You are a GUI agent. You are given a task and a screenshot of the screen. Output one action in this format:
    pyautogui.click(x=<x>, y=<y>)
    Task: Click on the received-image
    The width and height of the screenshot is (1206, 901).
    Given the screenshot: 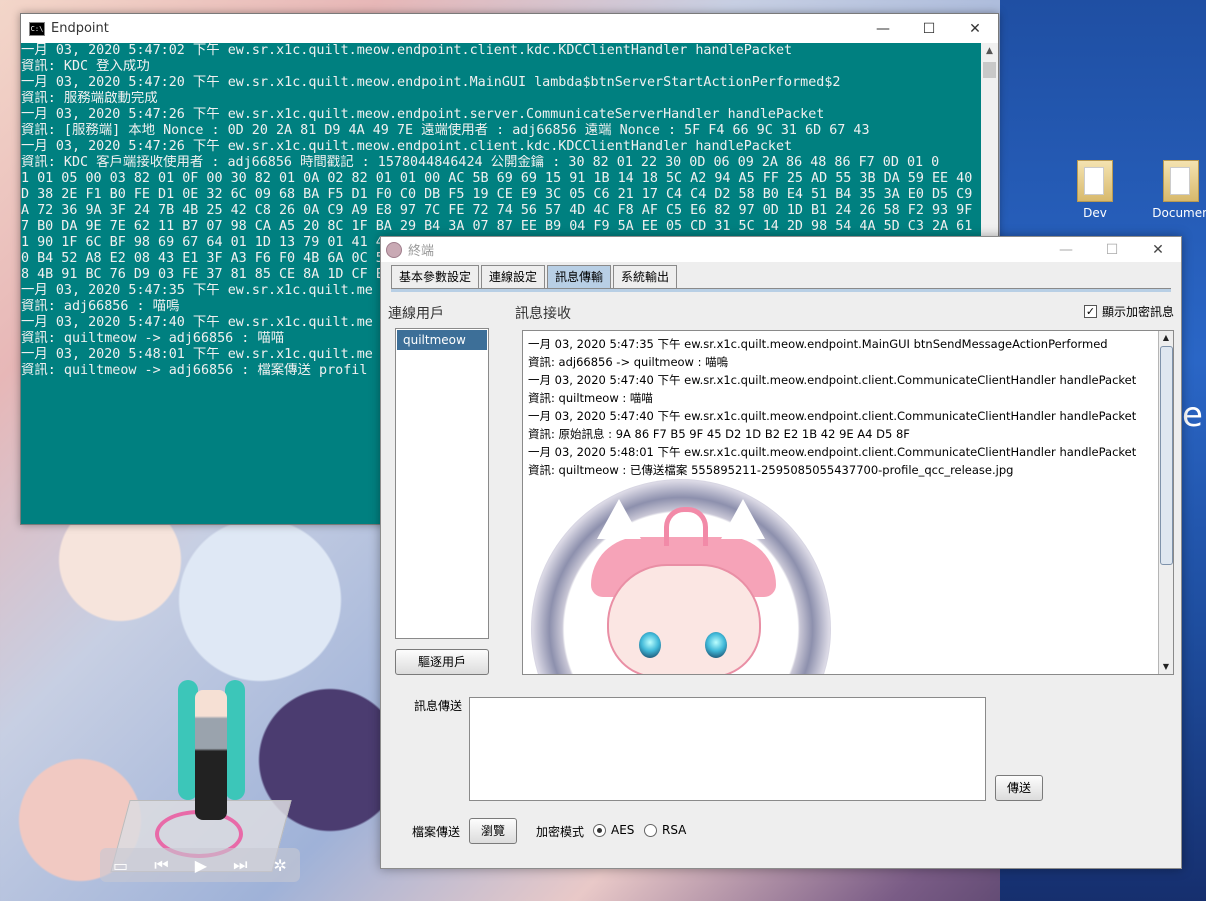 What is the action you would take?
    pyautogui.click(x=681, y=576)
    